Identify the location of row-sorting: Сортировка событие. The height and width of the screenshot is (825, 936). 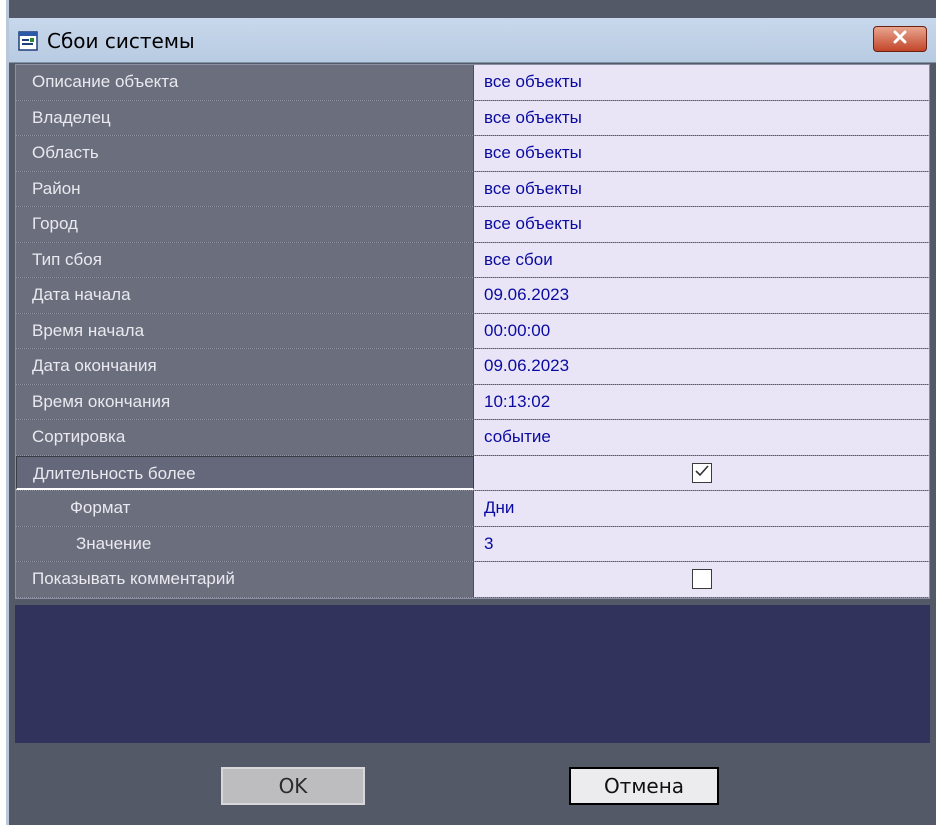
(472, 438).